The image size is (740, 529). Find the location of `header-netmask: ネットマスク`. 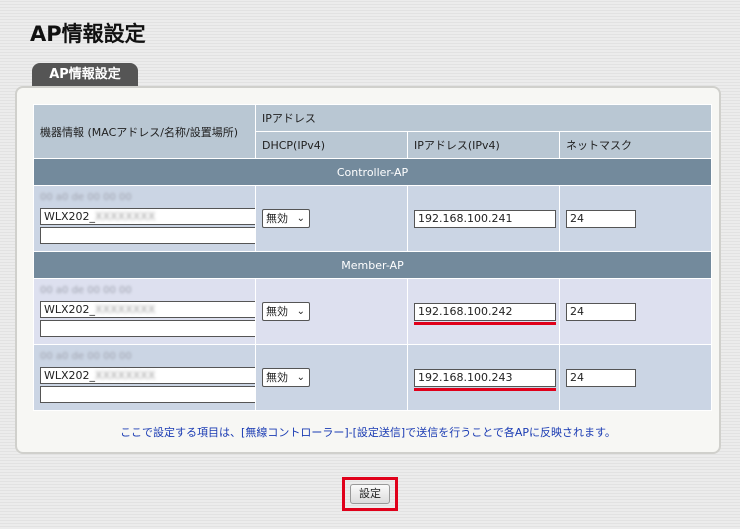

header-netmask: ネットマスク is located at coordinates (635, 145).